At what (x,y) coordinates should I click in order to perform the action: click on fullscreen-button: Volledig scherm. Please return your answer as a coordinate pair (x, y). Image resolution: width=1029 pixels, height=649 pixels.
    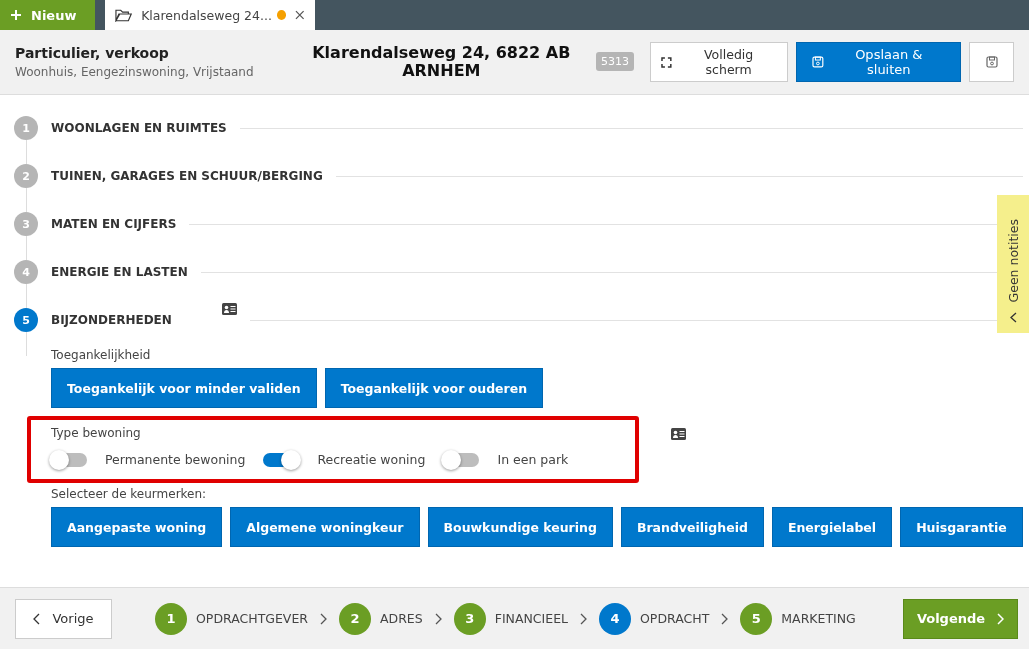
    Looking at the image, I should click on (719, 62).